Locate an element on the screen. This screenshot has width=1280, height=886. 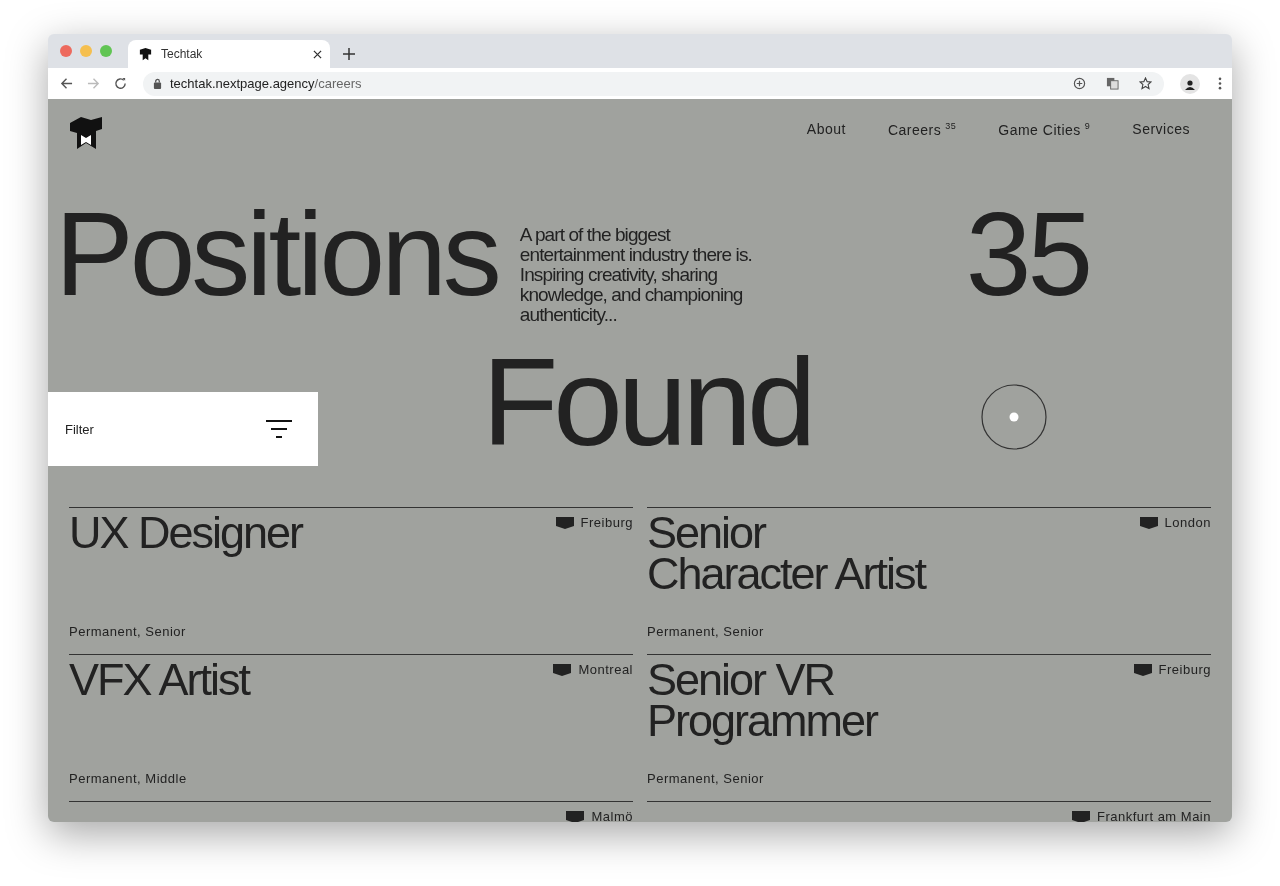
star-icon is located at coordinates (1145, 83).